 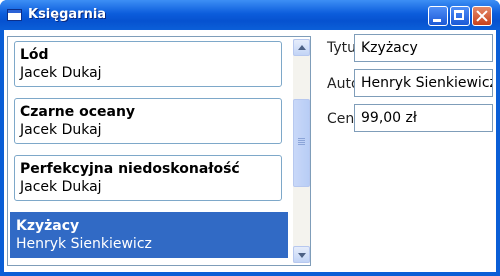 I want to click on arrow-down-icon, so click(x=302, y=255).